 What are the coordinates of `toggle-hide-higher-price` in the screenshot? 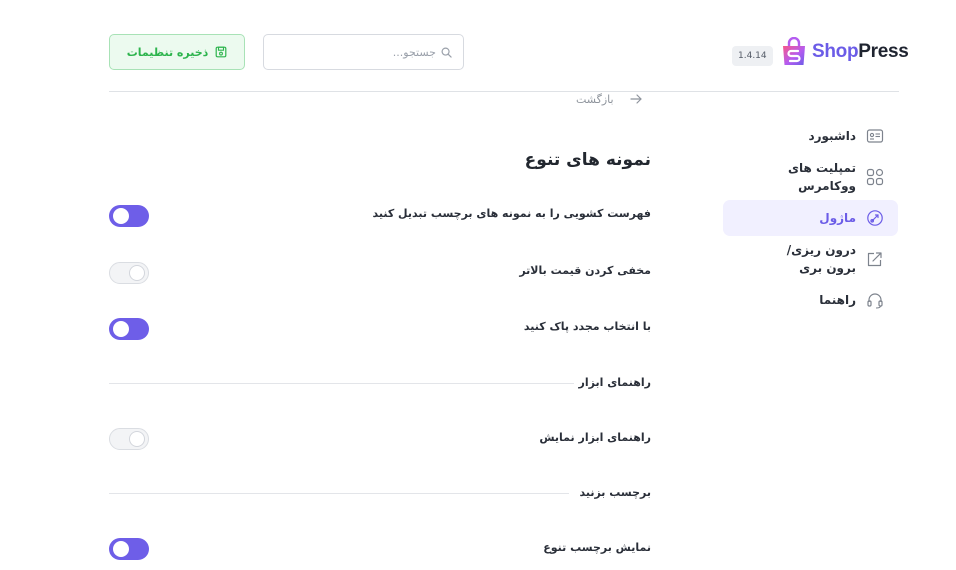 It's located at (129, 273).